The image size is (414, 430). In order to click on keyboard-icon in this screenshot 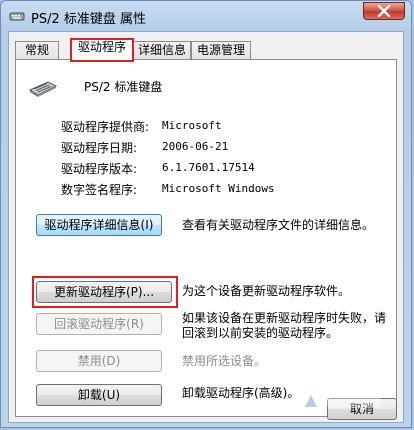, I will do `click(17, 15)`.